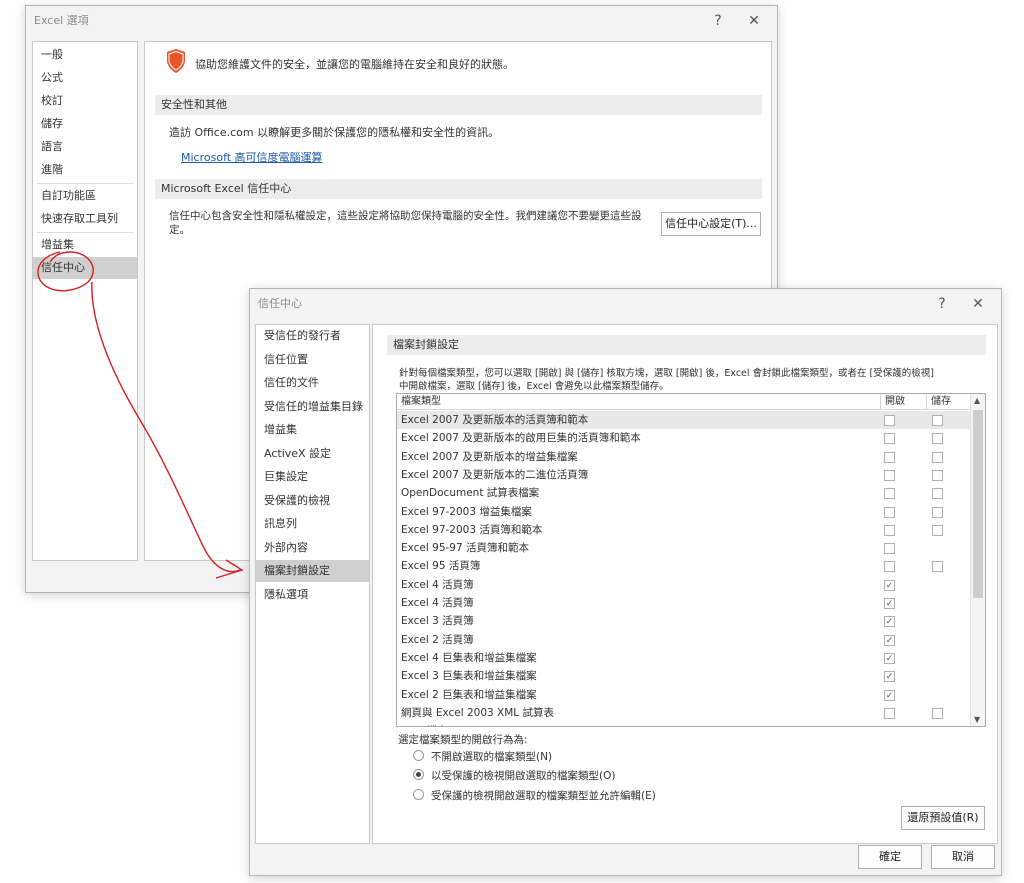 Image resolution: width=1024 pixels, height=883 pixels. Describe the element at coordinates (684, 713) in the screenshot. I see `table-row: 網頁與 Excel 2003 XML 試算表` at that location.